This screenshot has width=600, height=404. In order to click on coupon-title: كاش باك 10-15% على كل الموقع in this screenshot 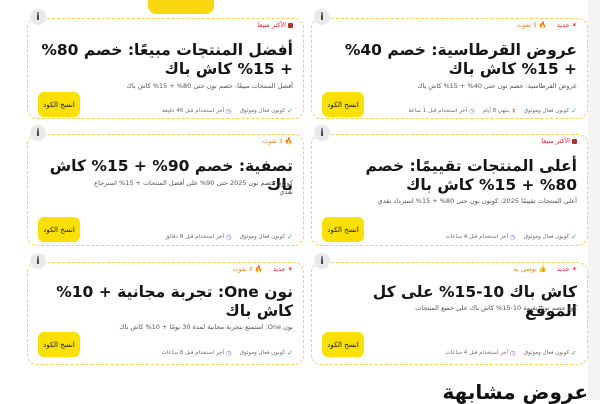, I will do `click(474, 301)`.